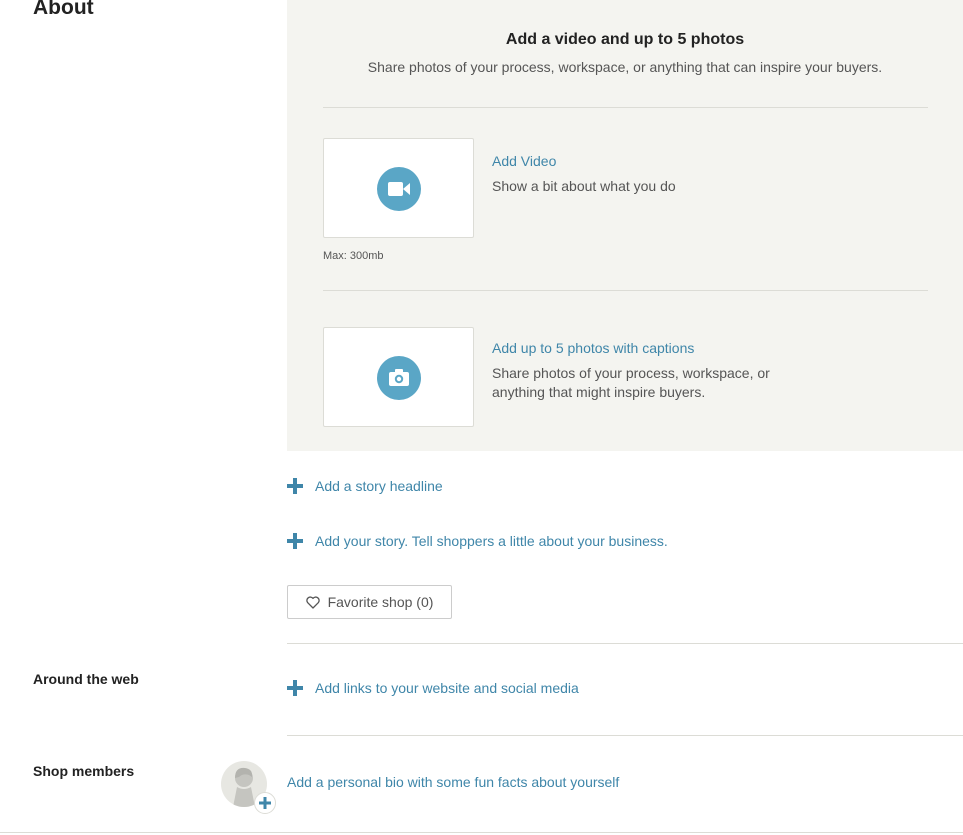  I want to click on shop-members-label: Shop members, so click(84, 771).